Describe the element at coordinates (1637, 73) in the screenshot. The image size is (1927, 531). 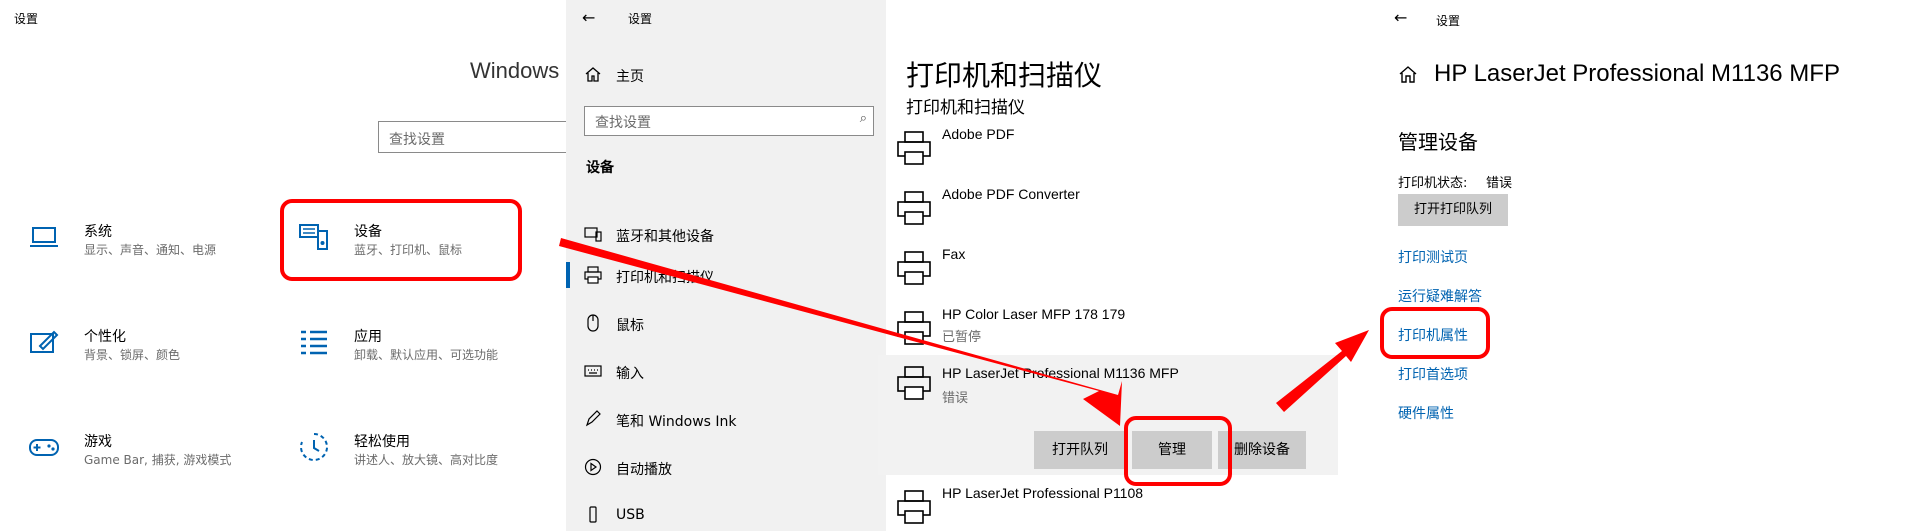
I see `device-title: HP LaserJet Professional M1136 MFP` at that location.